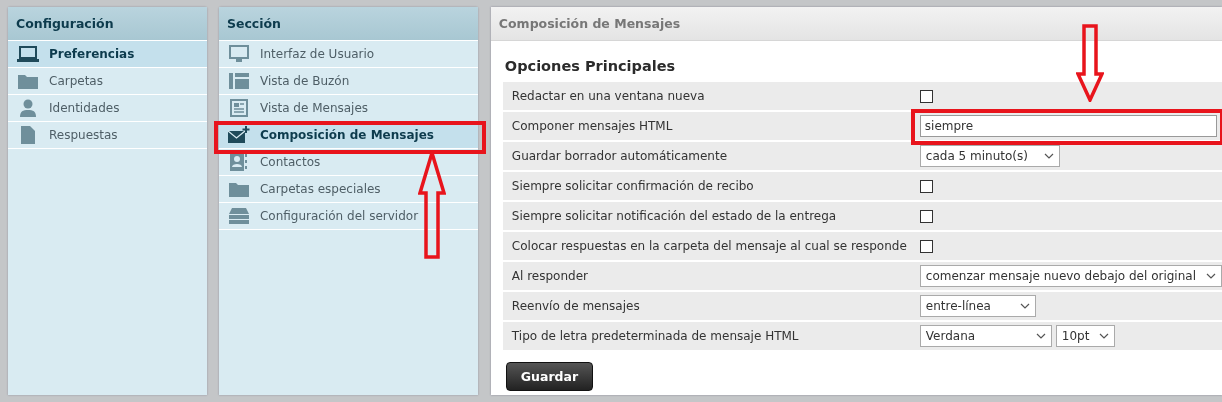 This screenshot has width=1222, height=402. What do you see at coordinates (28, 54) in the screenshot?
I see `laptop-icon` at bounding box center [28, 54].